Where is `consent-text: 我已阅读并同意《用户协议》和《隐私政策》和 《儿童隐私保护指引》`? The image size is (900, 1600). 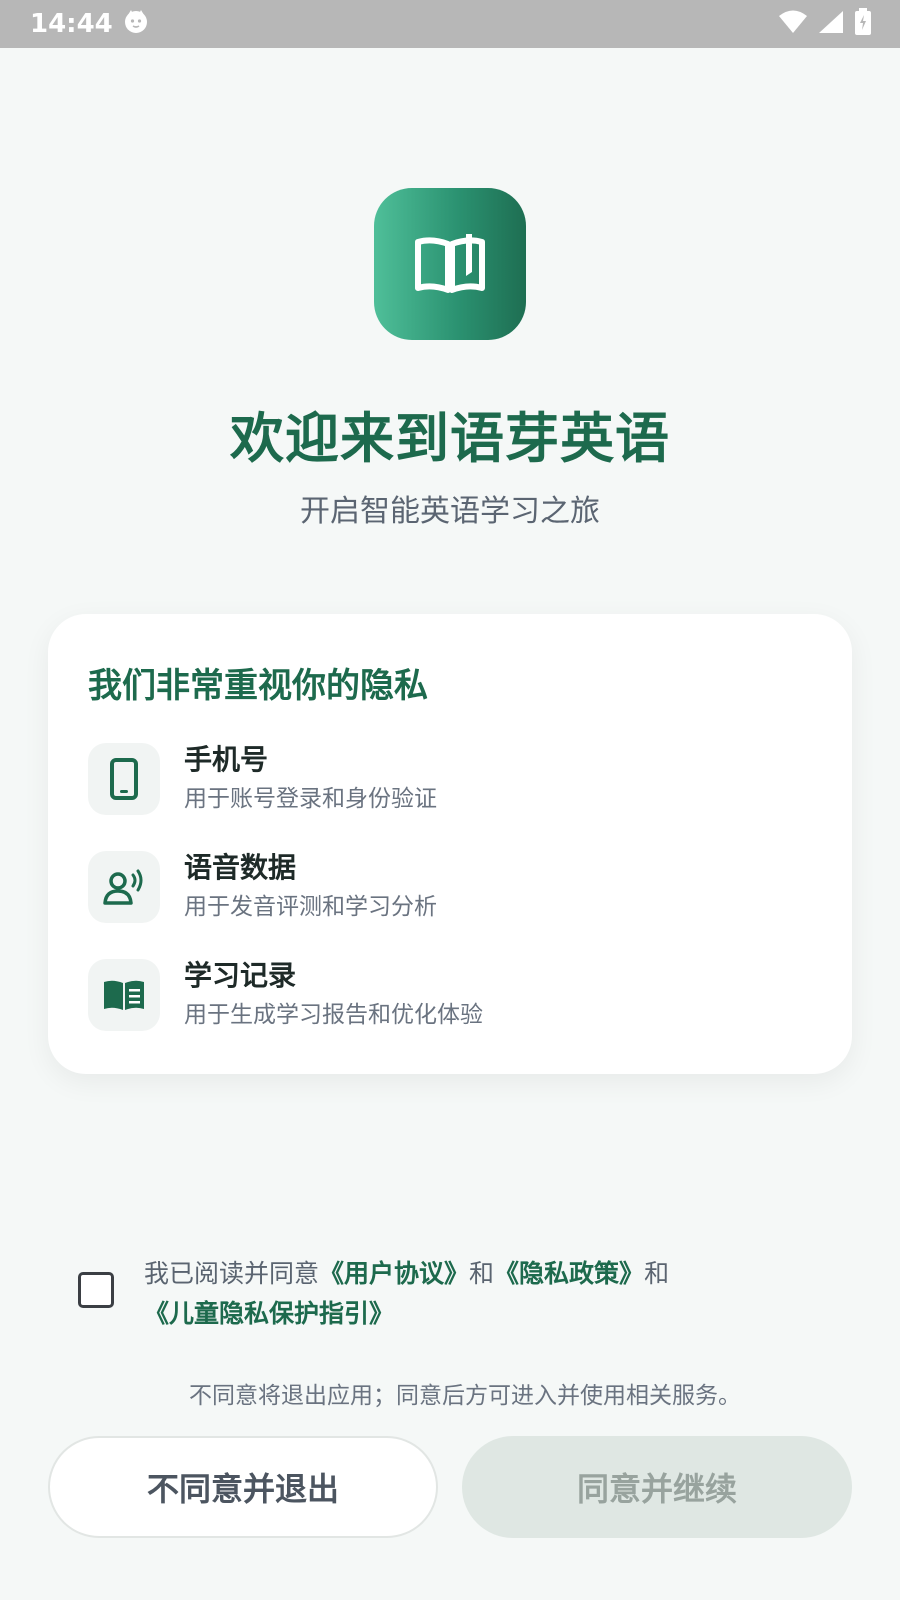
consent-text: 我已阅读并同意《用户协议》和《隐私政策》和 《儿童隐私保护指引》 is located at coordinates (464, 1294).